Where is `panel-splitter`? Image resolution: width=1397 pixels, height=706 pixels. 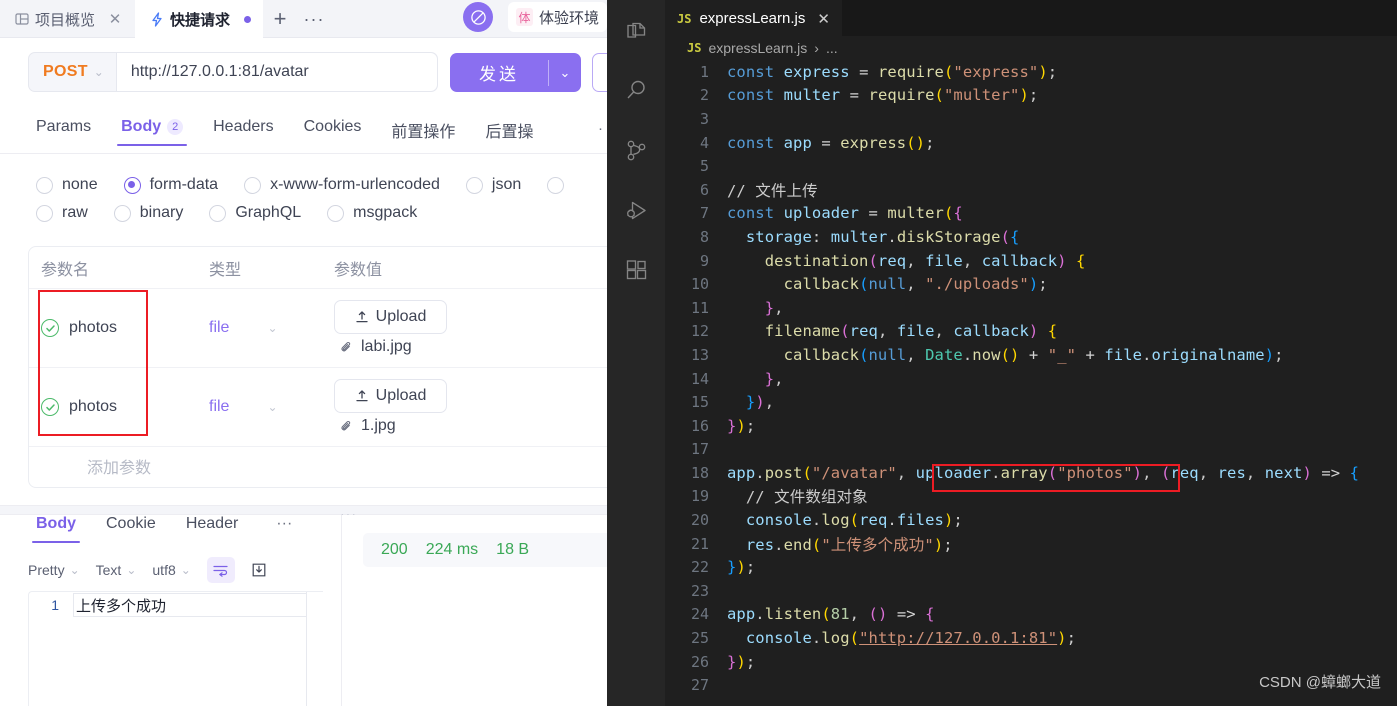
panel-splitter is located at coordinates (303, 510).